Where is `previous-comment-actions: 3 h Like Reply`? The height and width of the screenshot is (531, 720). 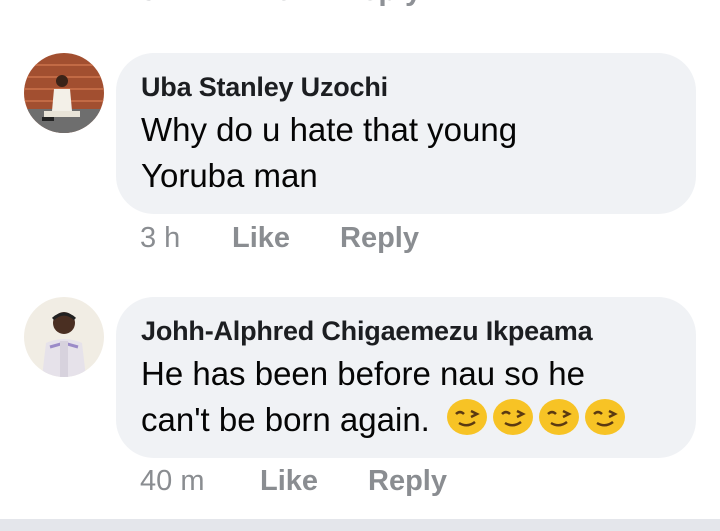 previous-comment-actions: 3 h Like Reply is located at coordinates (281, 4).